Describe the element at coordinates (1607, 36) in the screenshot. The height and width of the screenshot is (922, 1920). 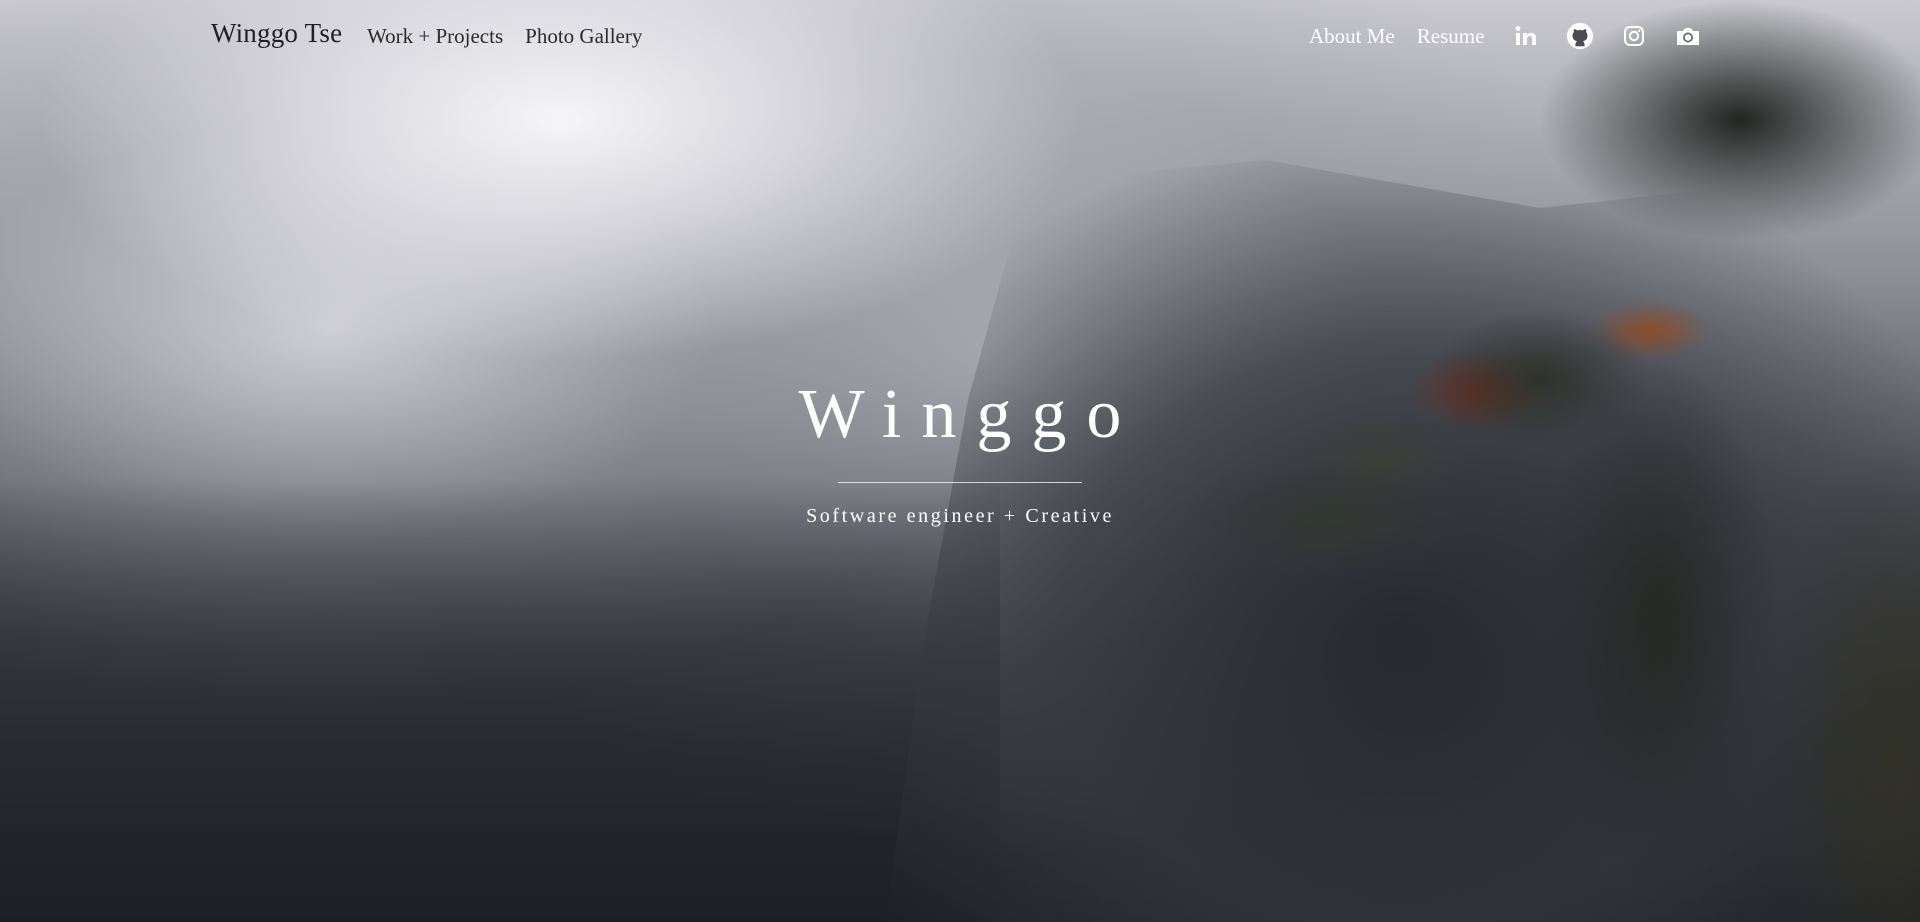
I see `social-icons` at that location.